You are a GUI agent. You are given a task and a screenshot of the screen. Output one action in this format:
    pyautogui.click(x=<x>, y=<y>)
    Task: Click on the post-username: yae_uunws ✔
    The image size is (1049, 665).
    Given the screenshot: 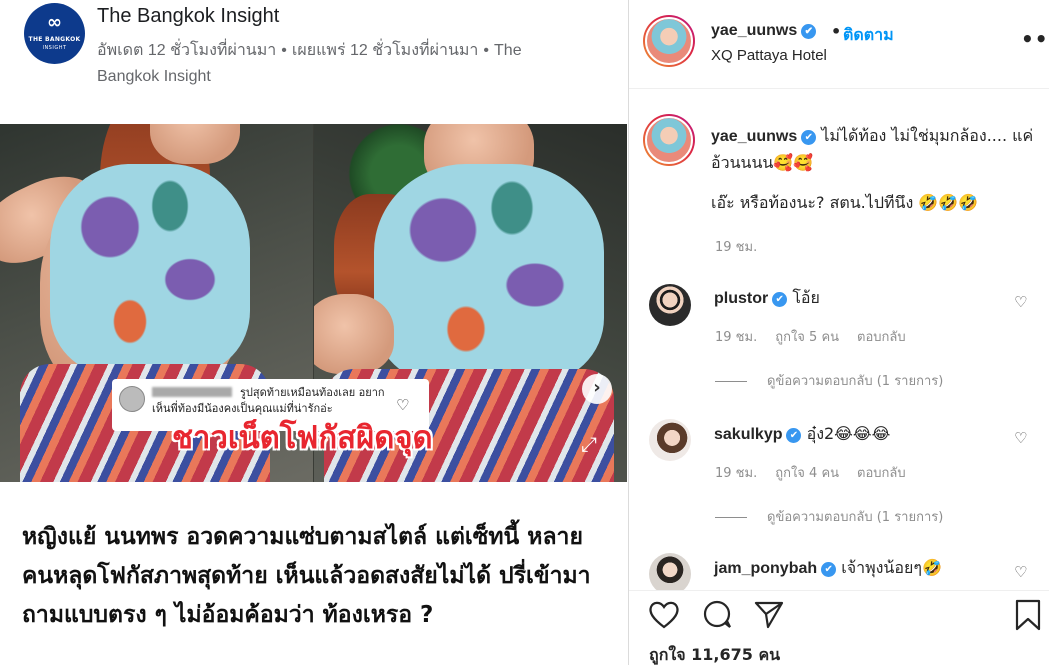 What is the action you would take?
    pyautogui.click(x=764, y=31)
    